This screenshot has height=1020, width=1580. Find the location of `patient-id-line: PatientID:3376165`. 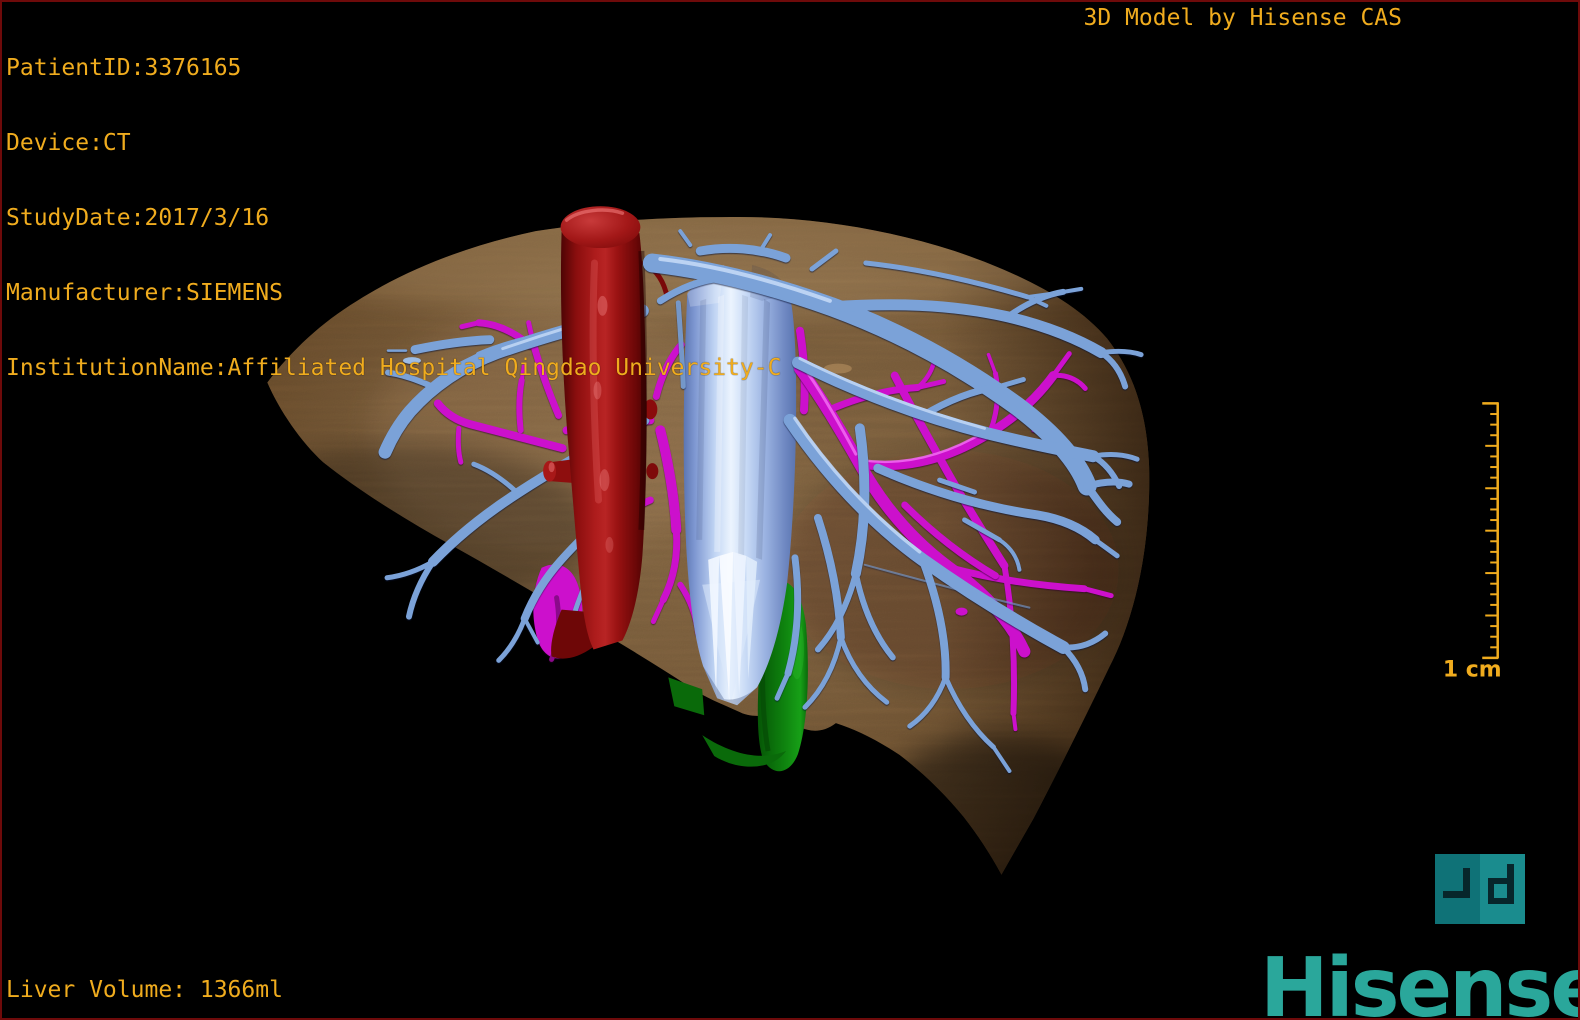

patient-id-line: PatientID:3376165 is located at coordinates (124, 68).